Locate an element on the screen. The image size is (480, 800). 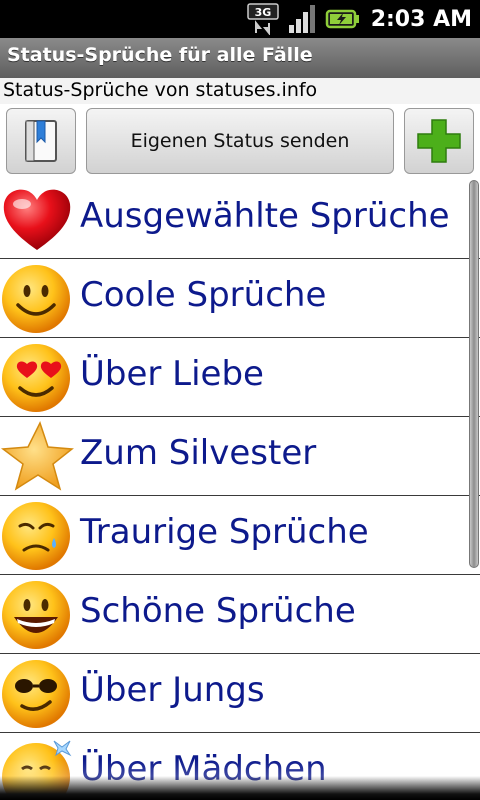
list-item: Ausgewählte Sprüche is located at coordinates (240, 219).